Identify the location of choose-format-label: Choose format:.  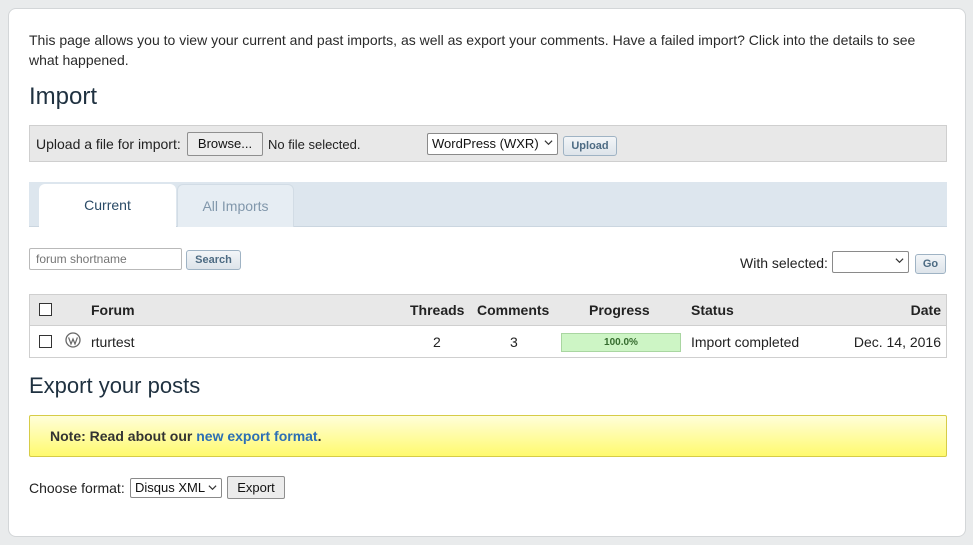
(77, 488).